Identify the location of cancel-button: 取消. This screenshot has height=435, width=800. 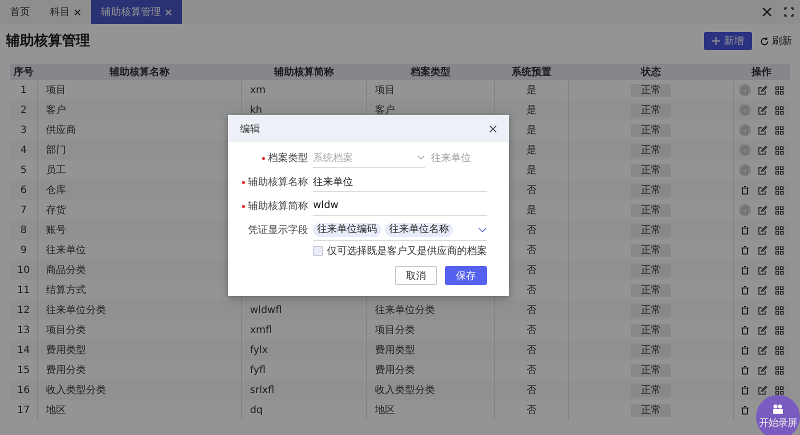
(416, 275).